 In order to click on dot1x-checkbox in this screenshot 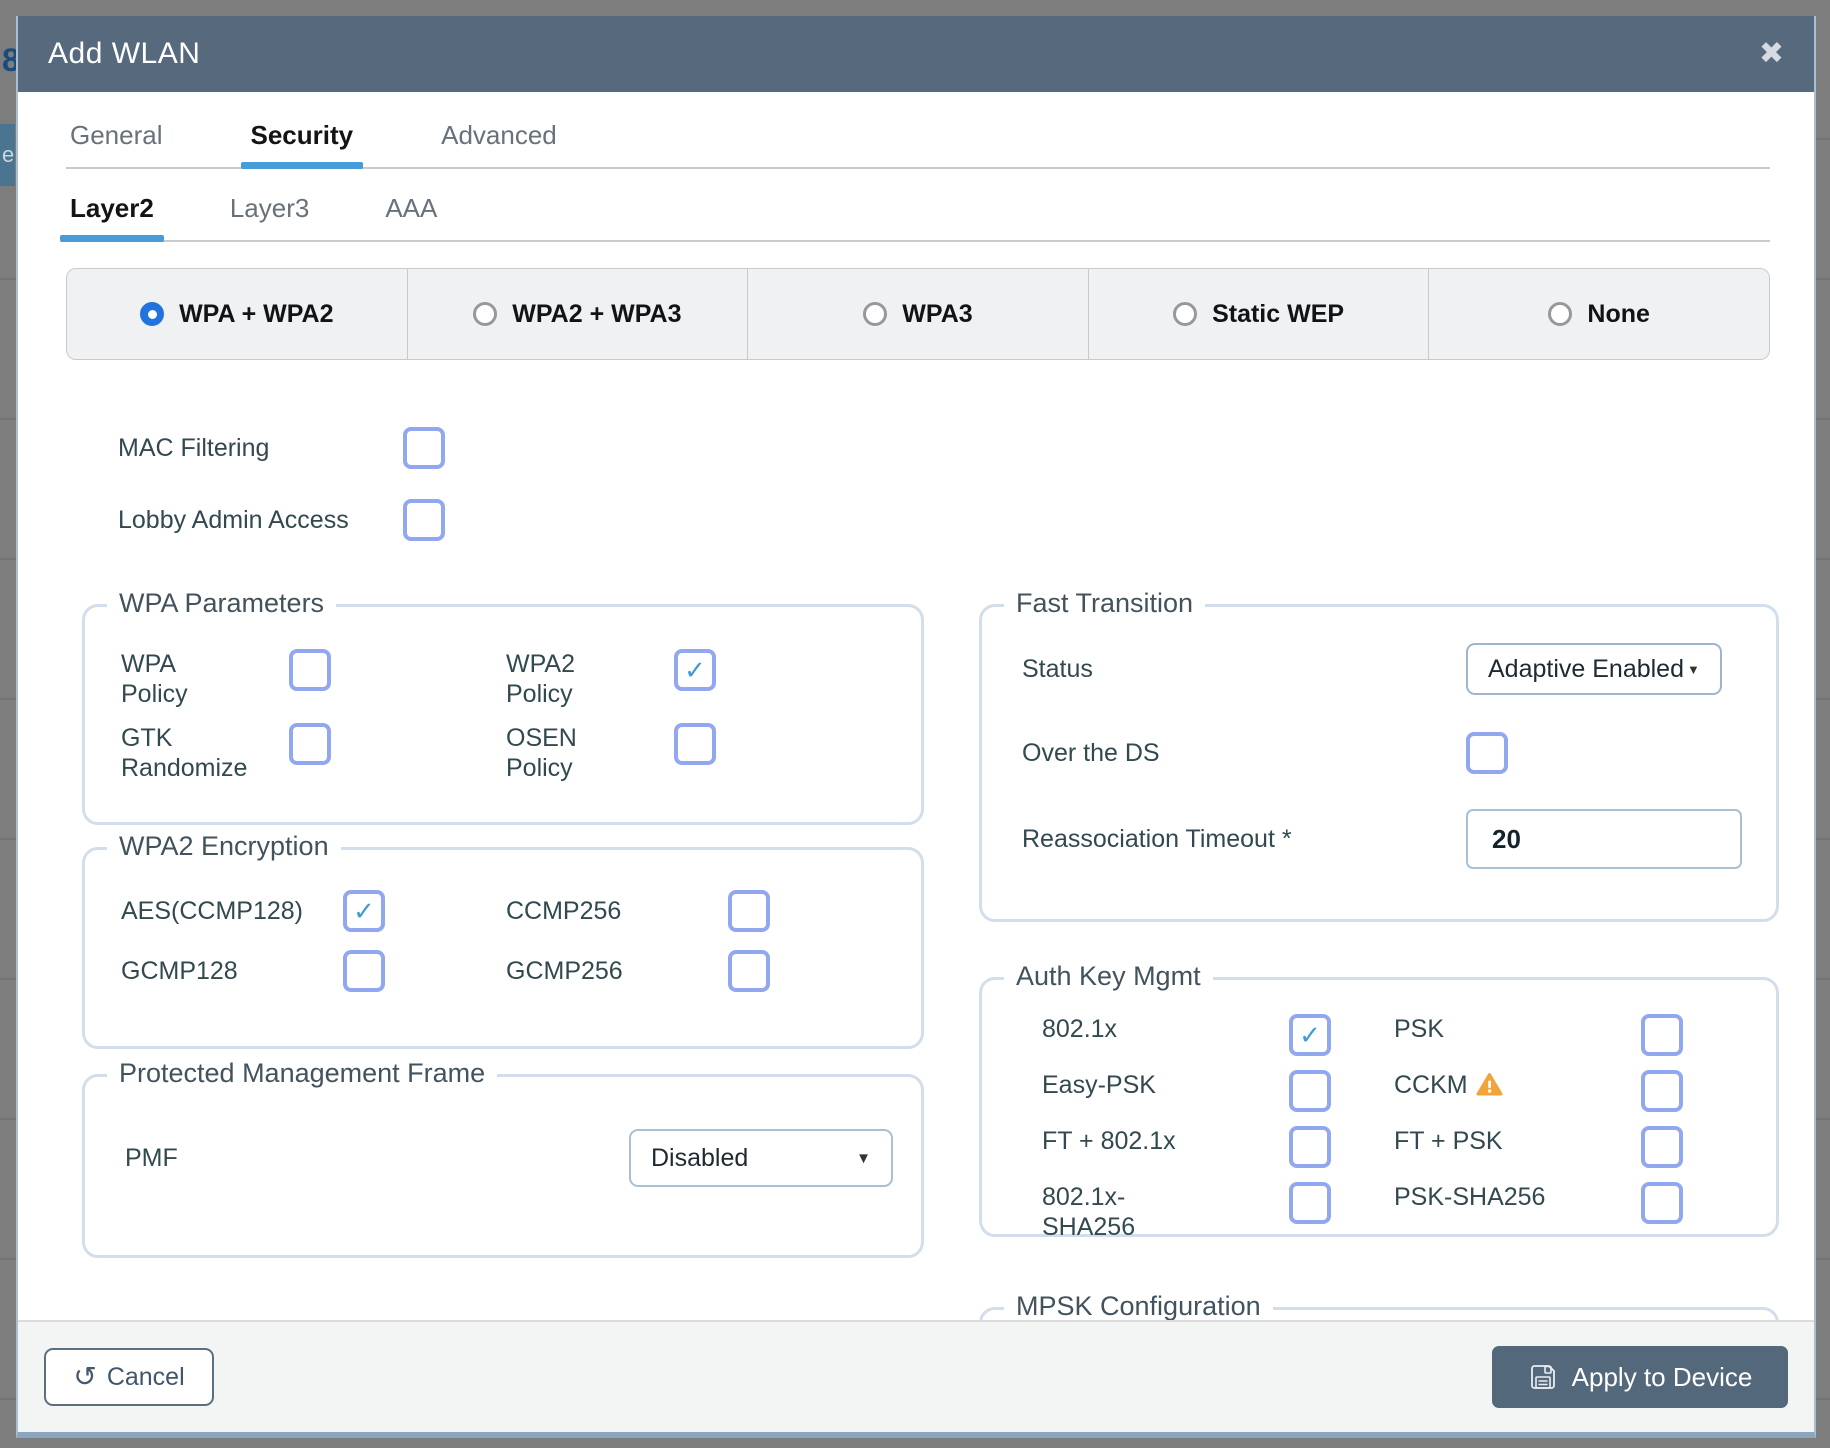, I will do `click(1310, 1035)`.